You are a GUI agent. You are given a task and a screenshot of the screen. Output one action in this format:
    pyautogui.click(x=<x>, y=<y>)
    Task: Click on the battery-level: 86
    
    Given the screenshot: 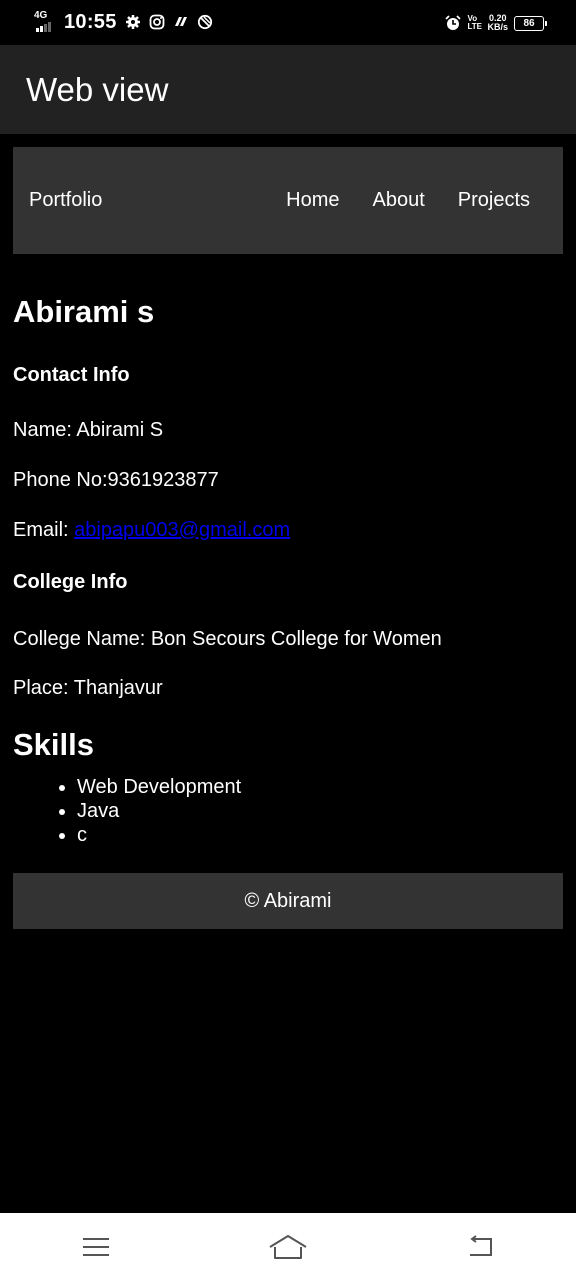 What is the action you would take?
    pyautogui.click(x=529, y=23)
    